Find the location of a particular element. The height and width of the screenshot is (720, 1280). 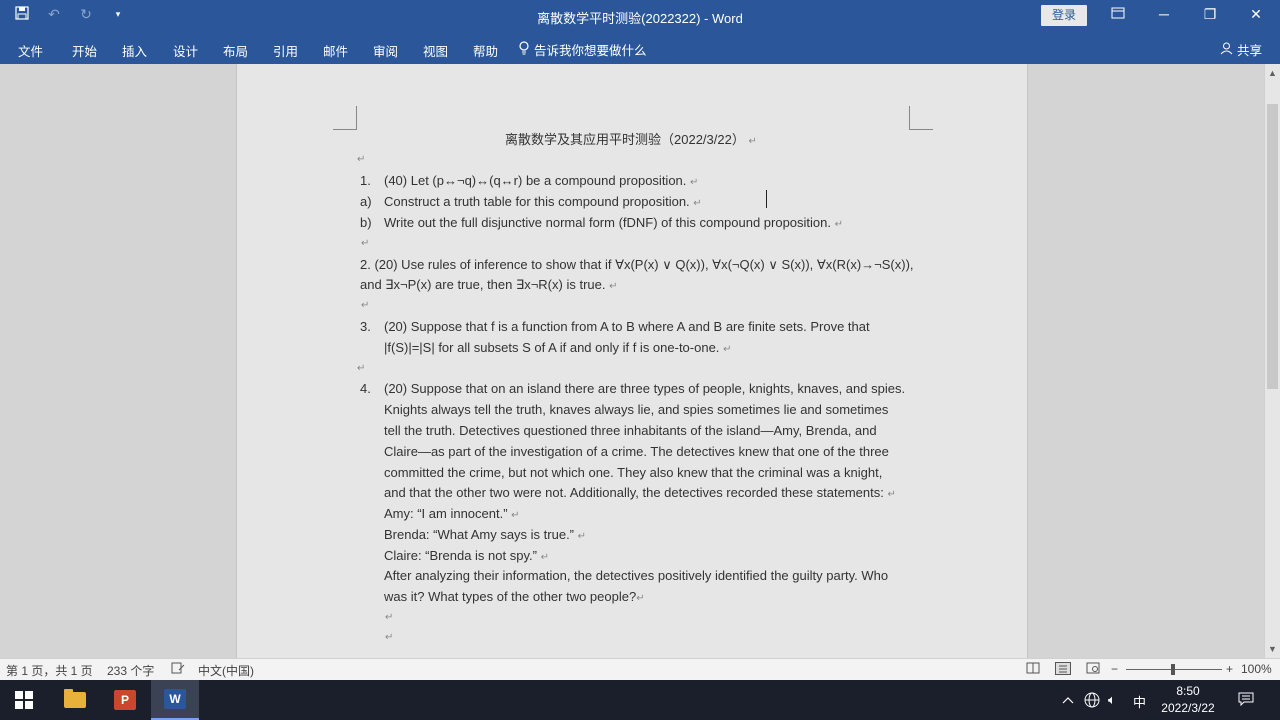

tab-view: 视图 is located at coordinates (435, 50).